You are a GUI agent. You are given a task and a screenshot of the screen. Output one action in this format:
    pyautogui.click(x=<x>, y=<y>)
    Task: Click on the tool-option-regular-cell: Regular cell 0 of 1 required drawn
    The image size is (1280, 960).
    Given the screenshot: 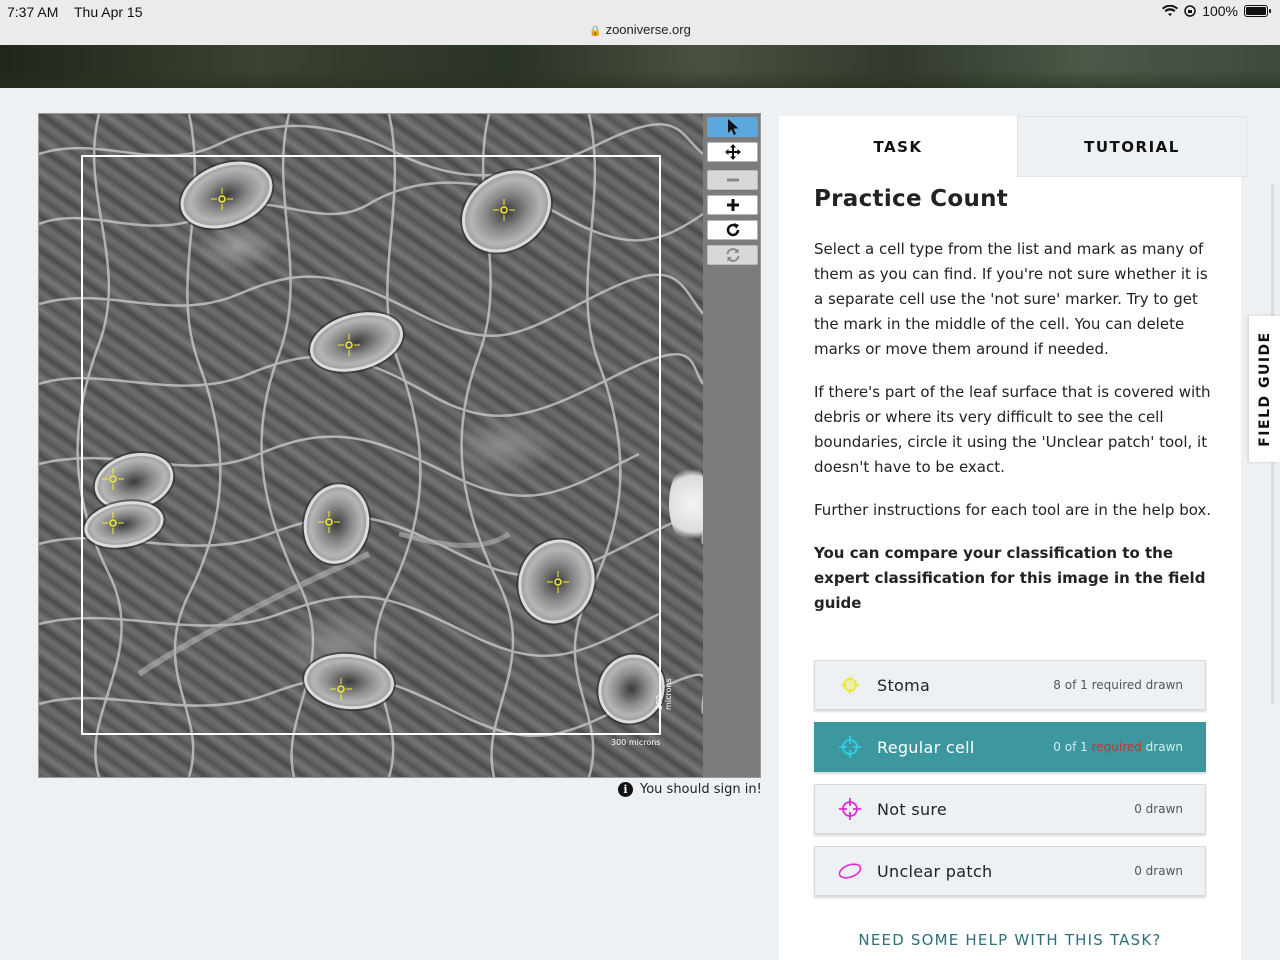 What is the action you would take?
    pyautogui.click(x=1010, y=747)
    